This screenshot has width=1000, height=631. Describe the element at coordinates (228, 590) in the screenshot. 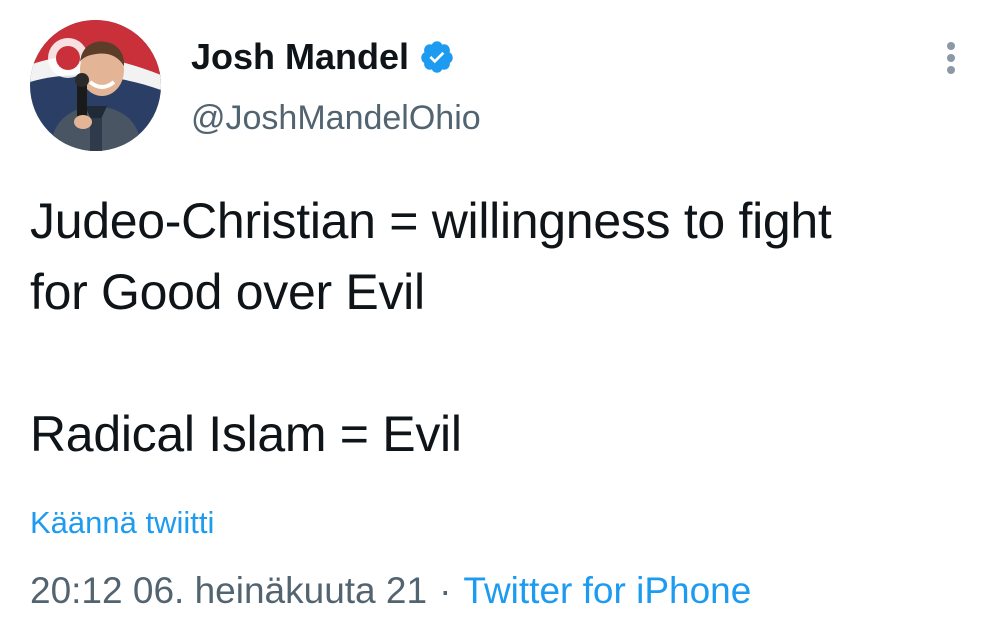

I see `tweet-timestamp: 20:12 06. heinäkuuta 21` at that location.